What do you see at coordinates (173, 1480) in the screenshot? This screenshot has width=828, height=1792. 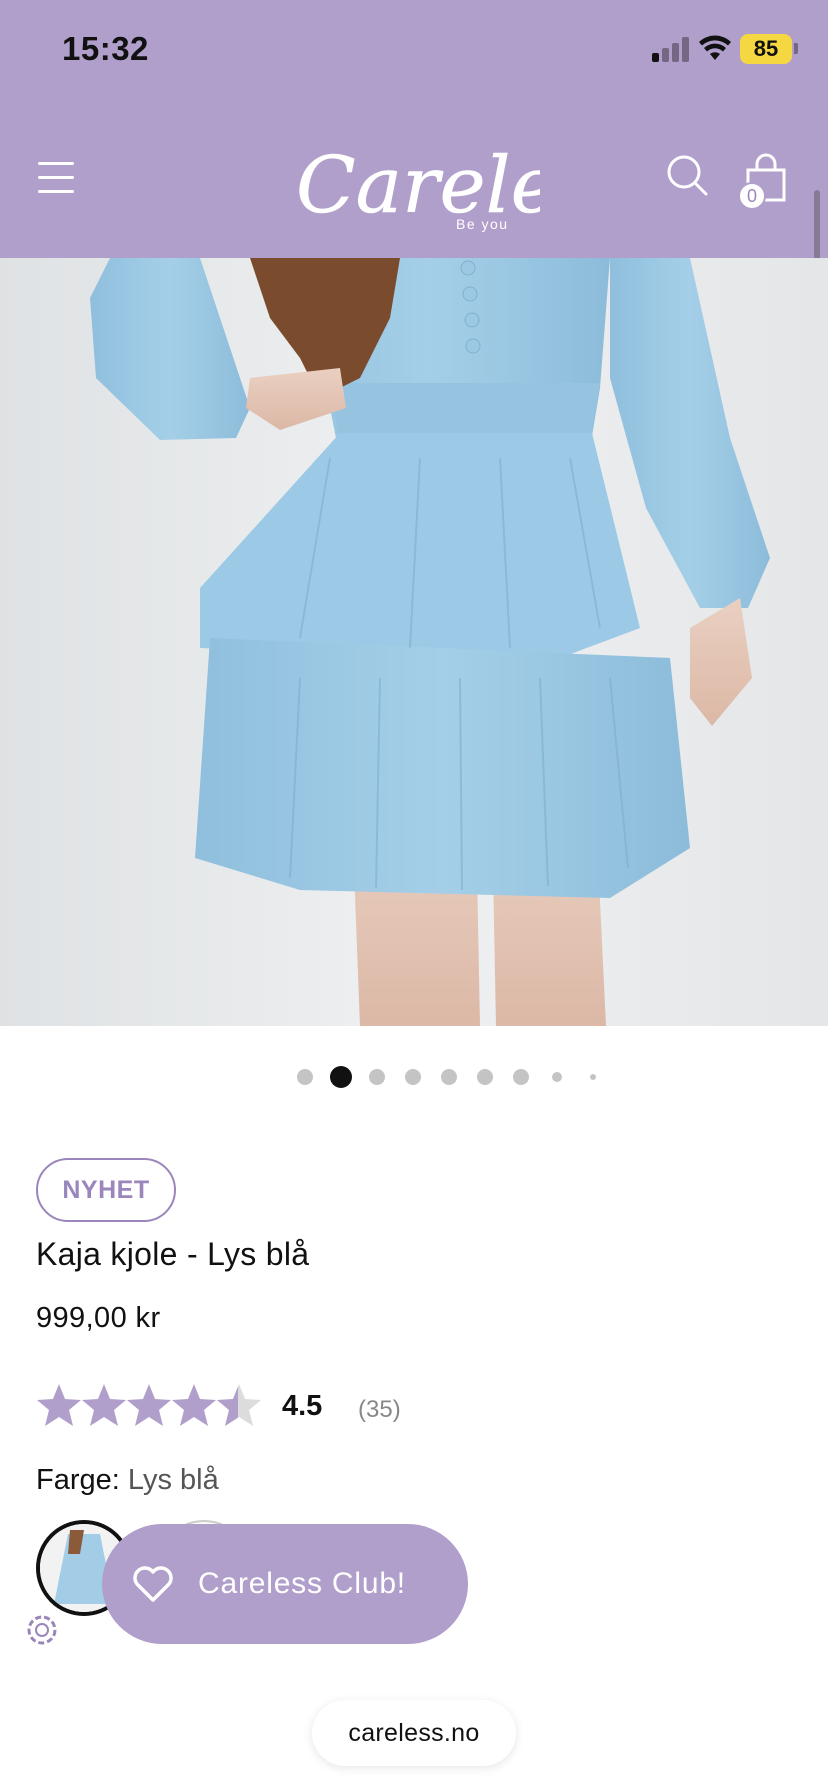 I see `color-value: Lys blå` at bounding box center [173, 1480].